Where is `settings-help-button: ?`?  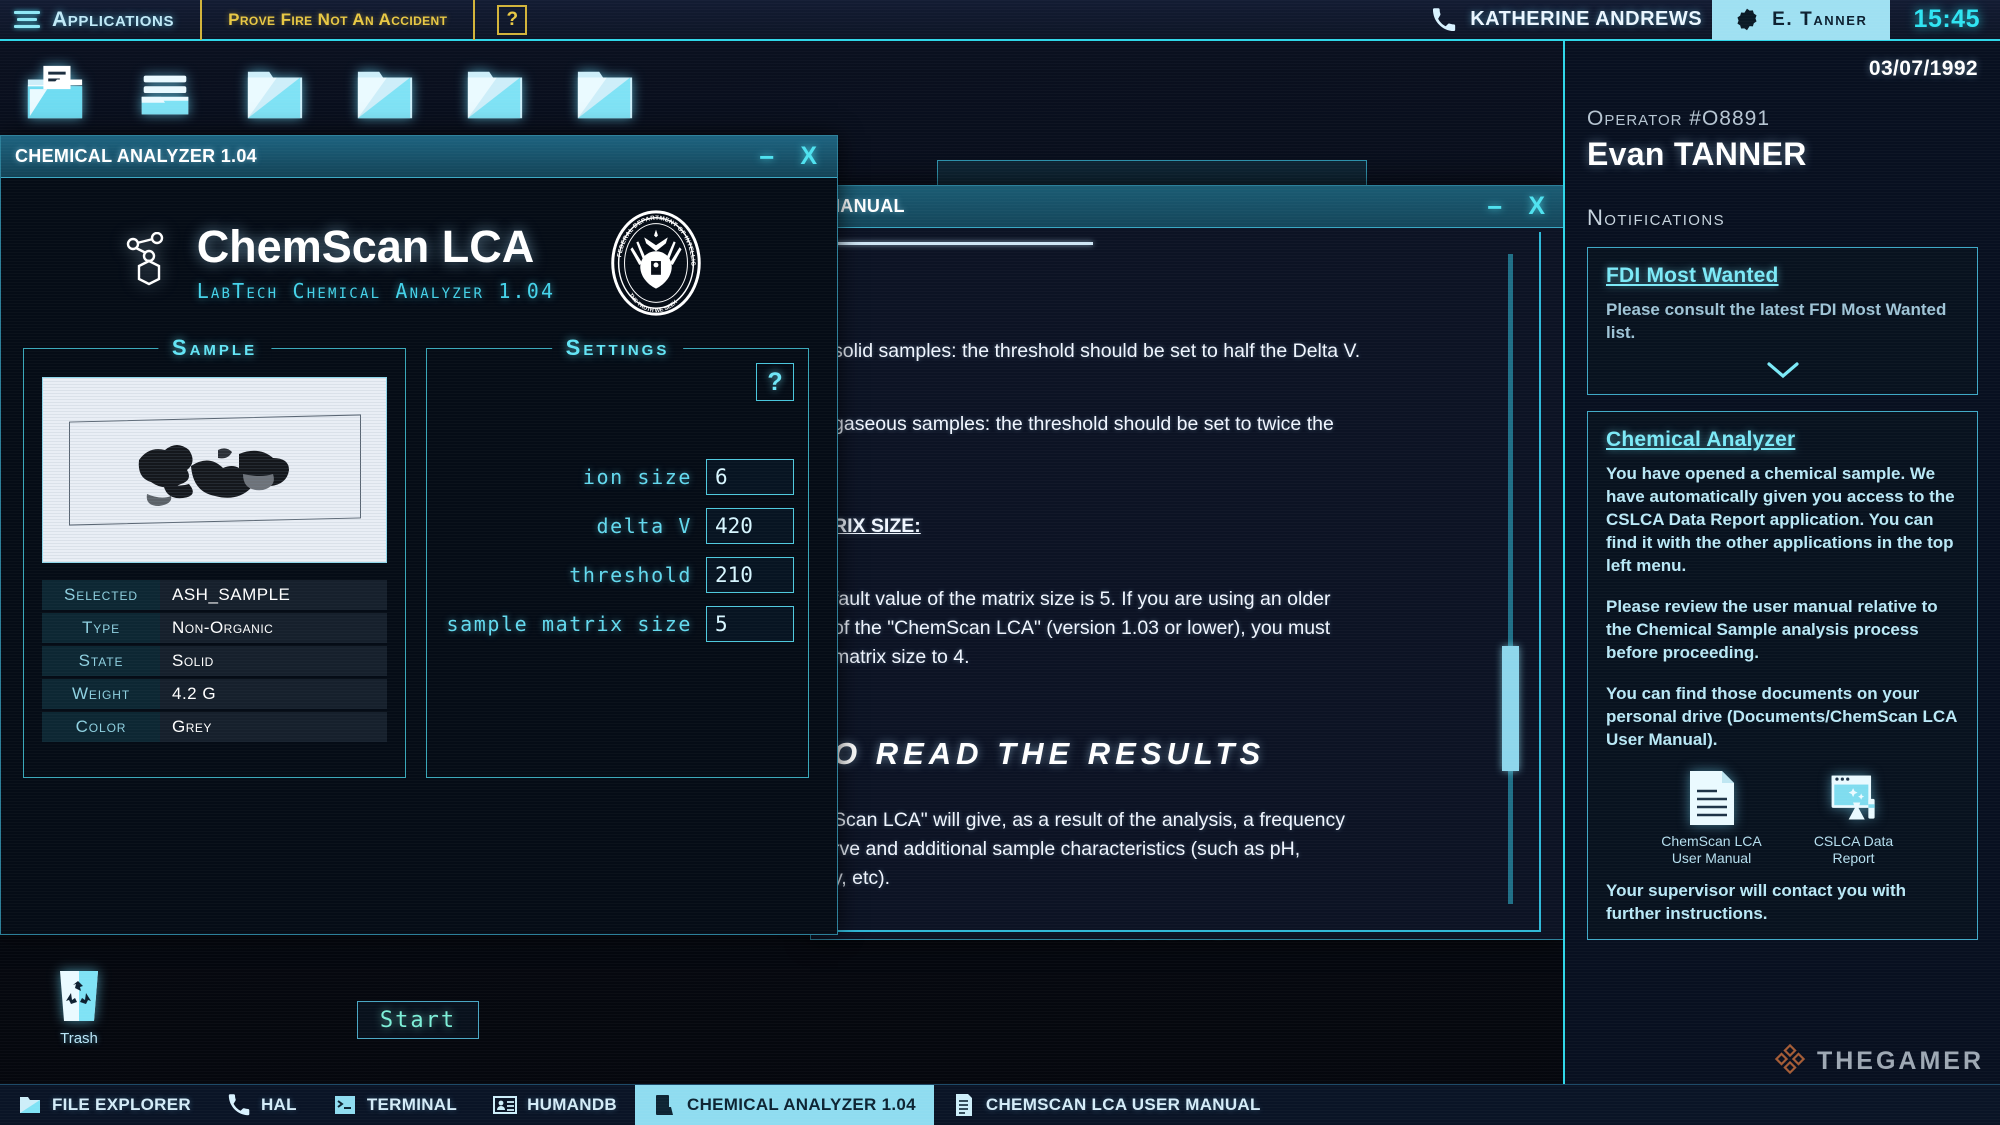 settings-help-button: ? is located at coordinates (775, 382).